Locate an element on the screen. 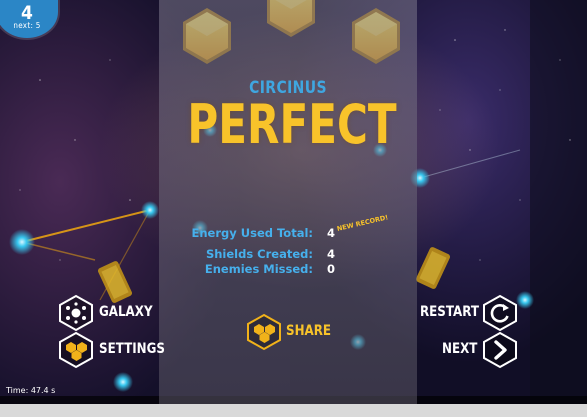 The width and height of the screenshot is (587, 417). settings-button: SETTINGS is located at coordinates (110, 350).